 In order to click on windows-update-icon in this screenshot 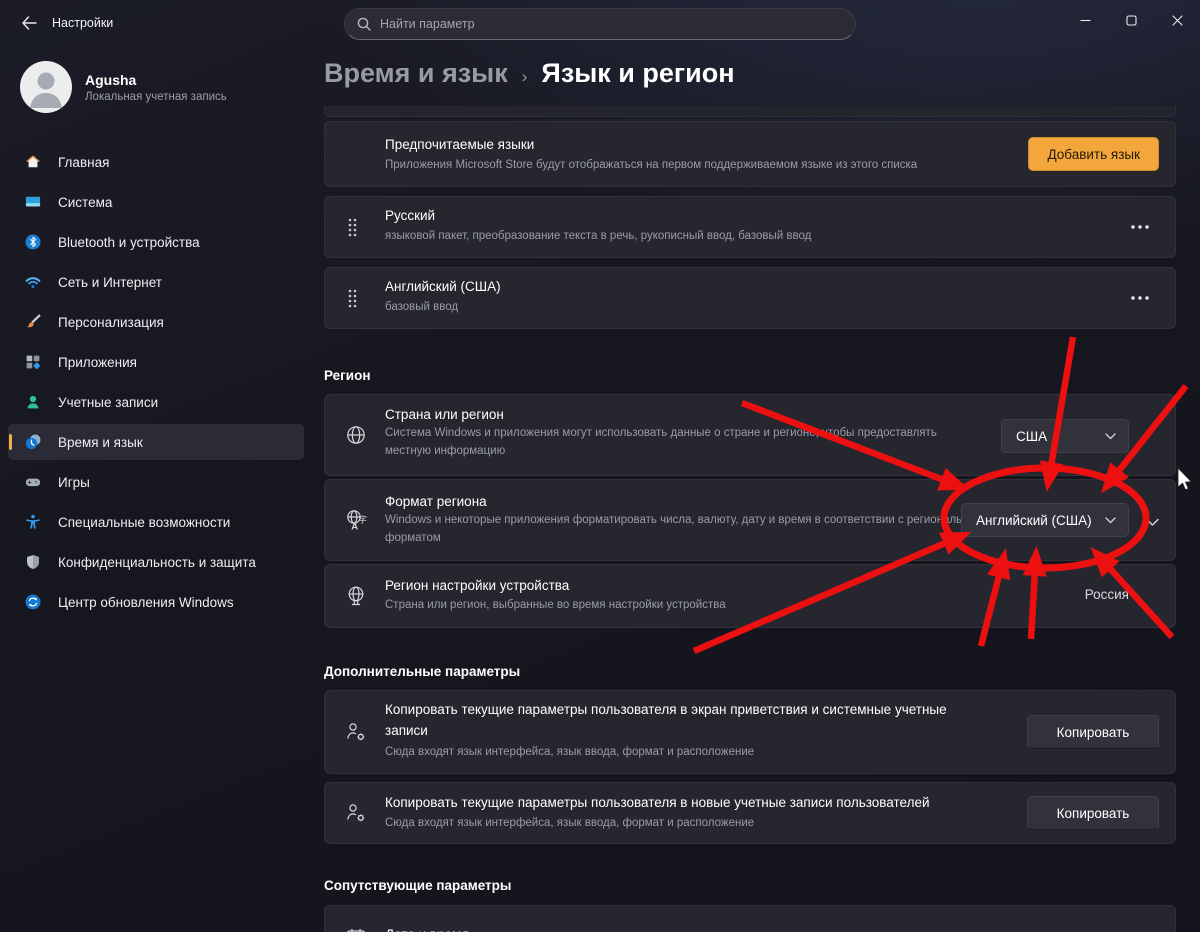, I will do `click(33, 602)`.